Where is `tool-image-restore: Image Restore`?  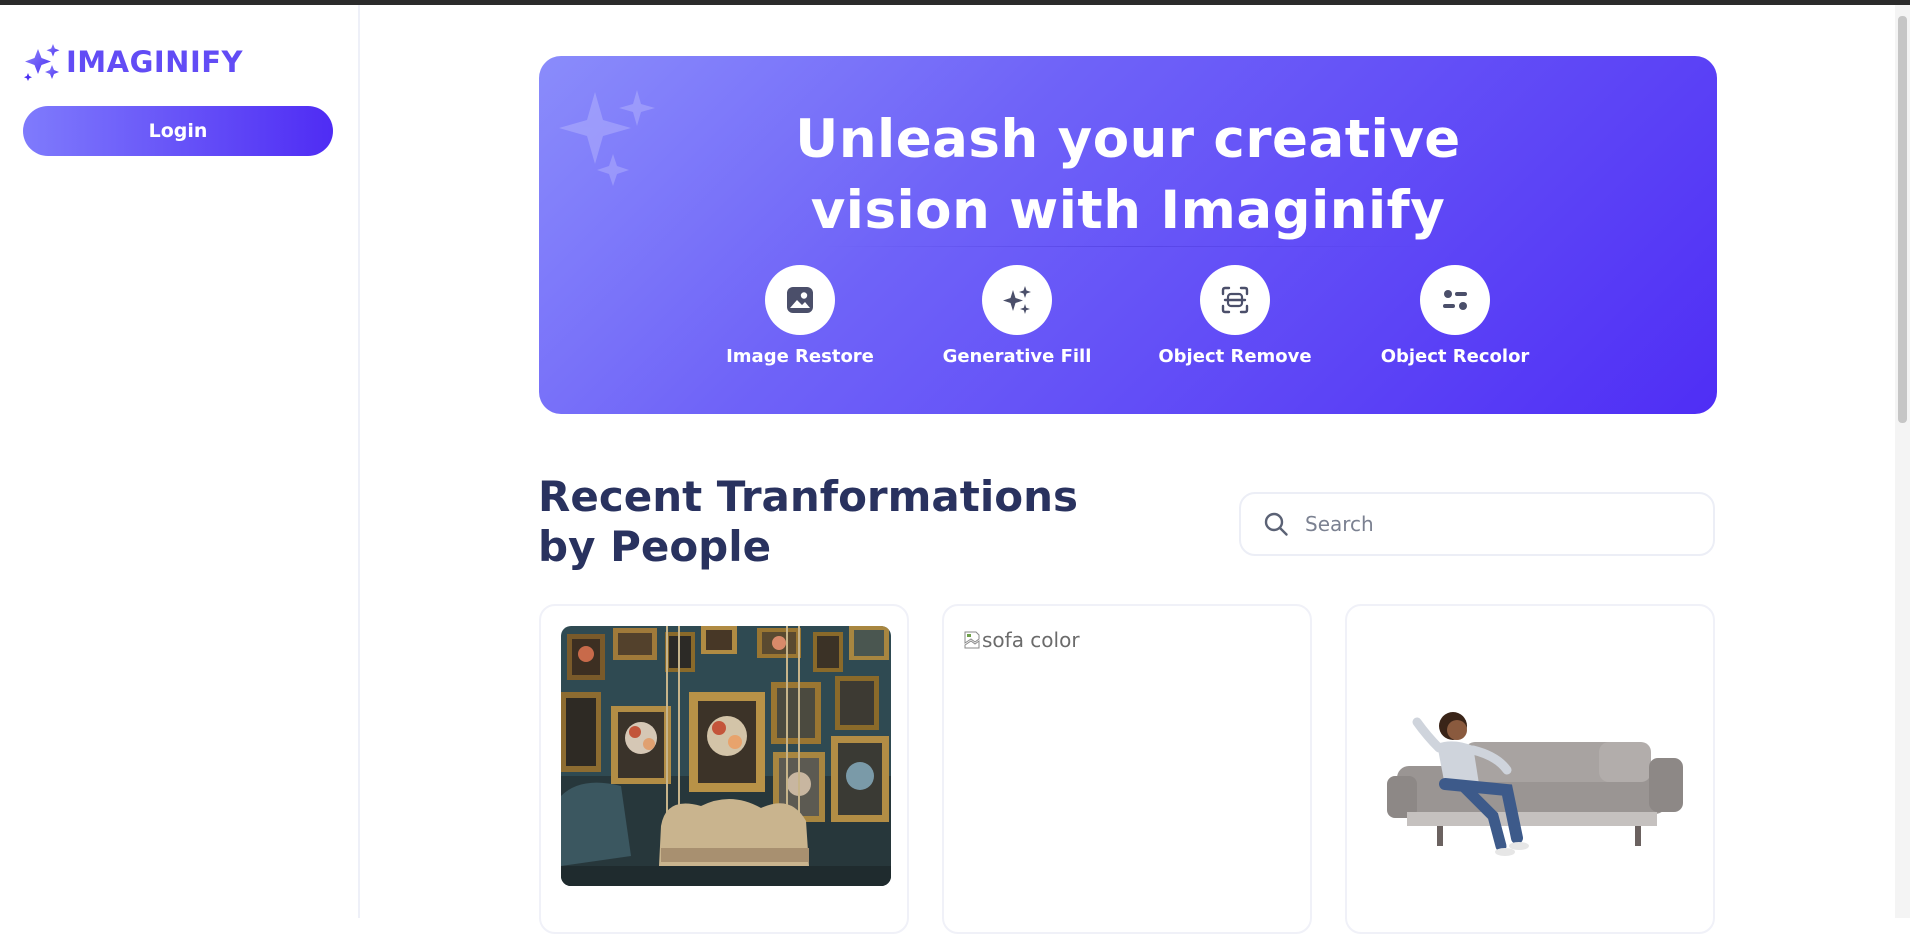
tool-image-restore: Image Restore is located at coordinates (800, 316).